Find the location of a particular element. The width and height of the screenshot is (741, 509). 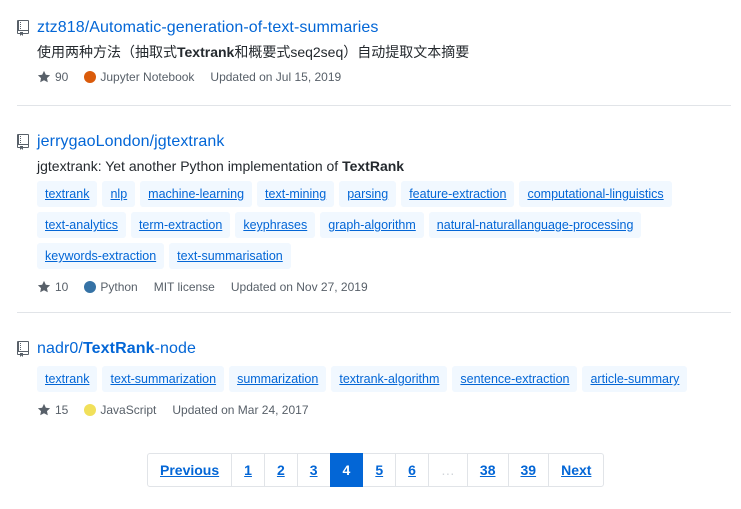

repo-updated: Updated on Nov 27, 2019 is located at coordinates (299, 287).